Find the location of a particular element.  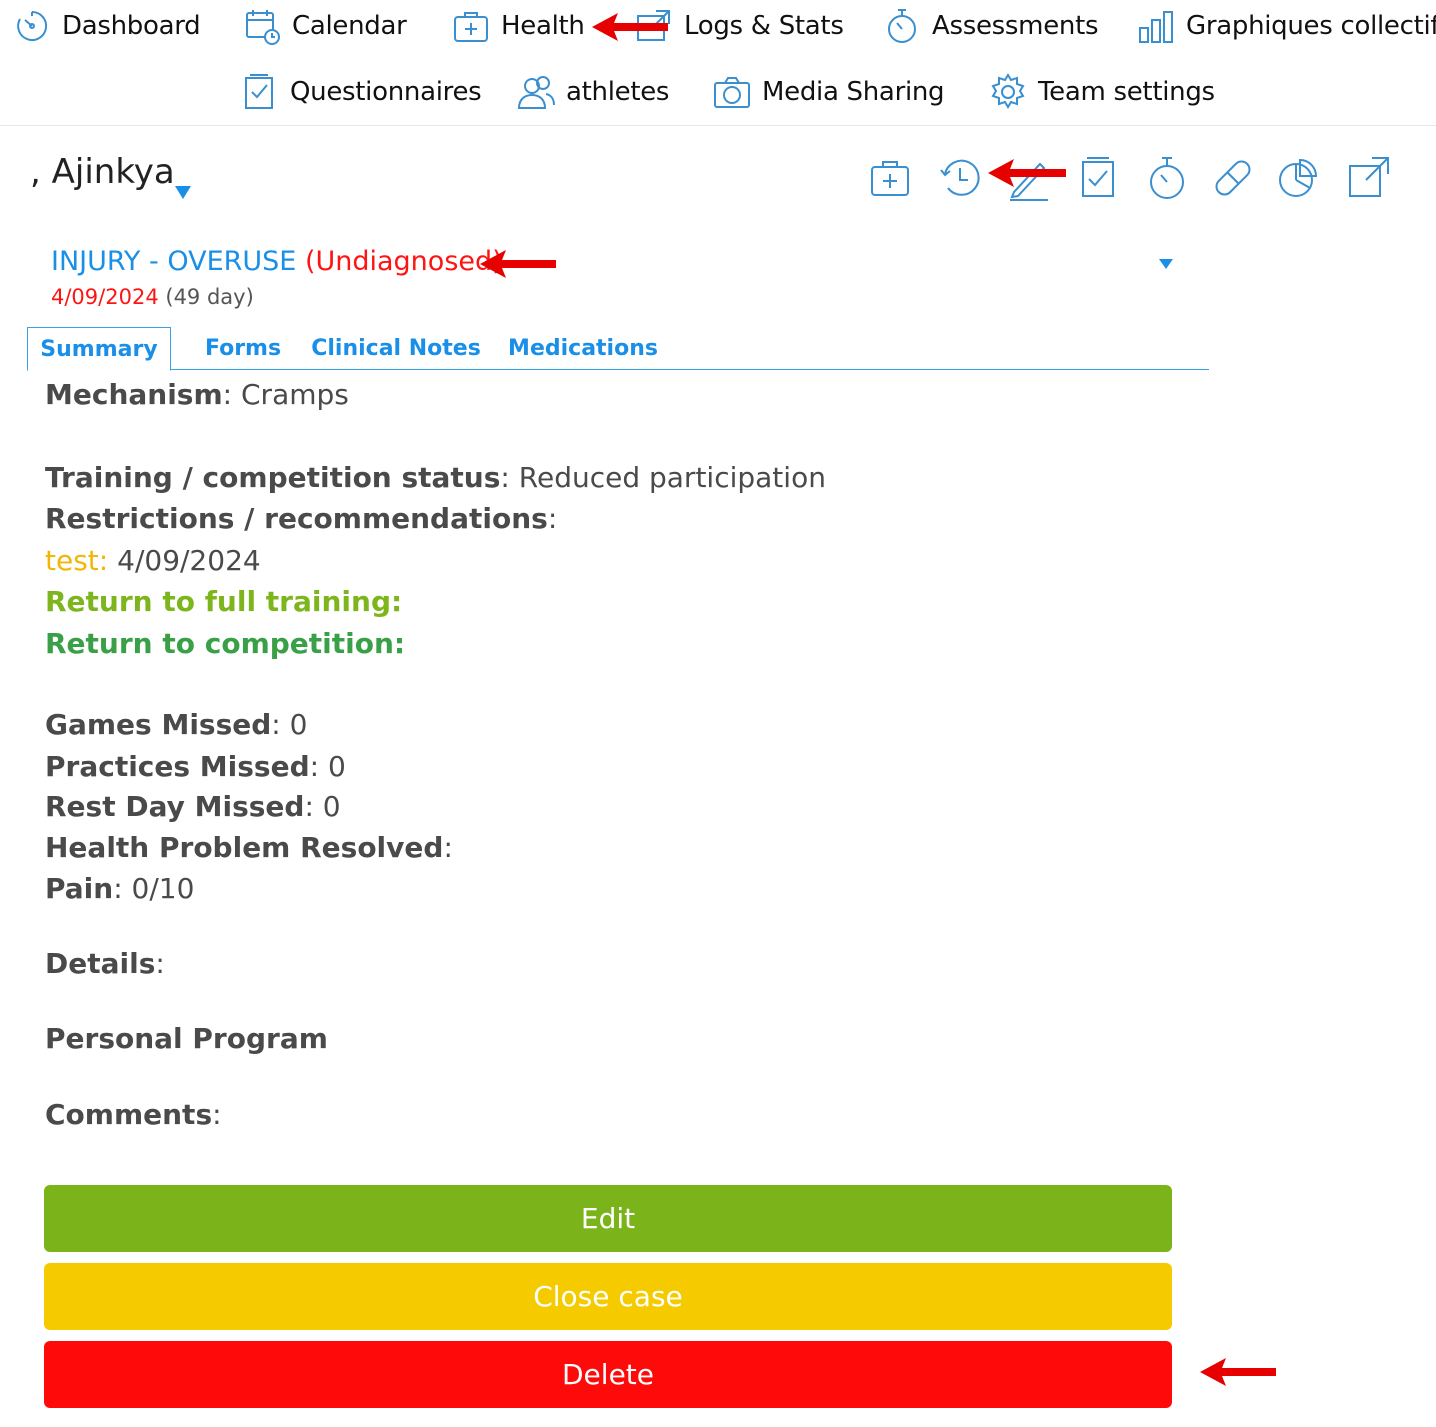

nav-team-charts-label: Graphiques collectifs is located at coordinates (1311, 26).